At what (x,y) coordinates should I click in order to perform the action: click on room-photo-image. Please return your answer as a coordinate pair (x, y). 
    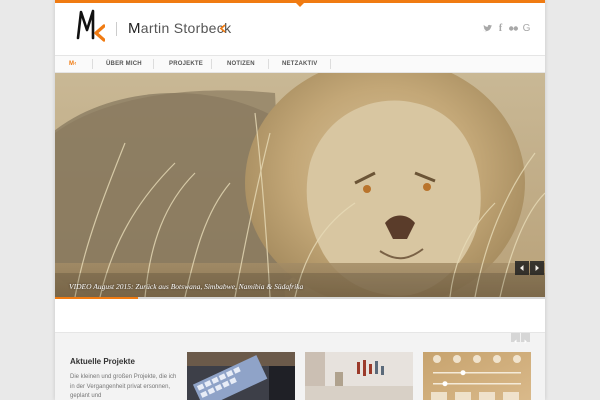
    Looking at the image, I should click on (359, 376).